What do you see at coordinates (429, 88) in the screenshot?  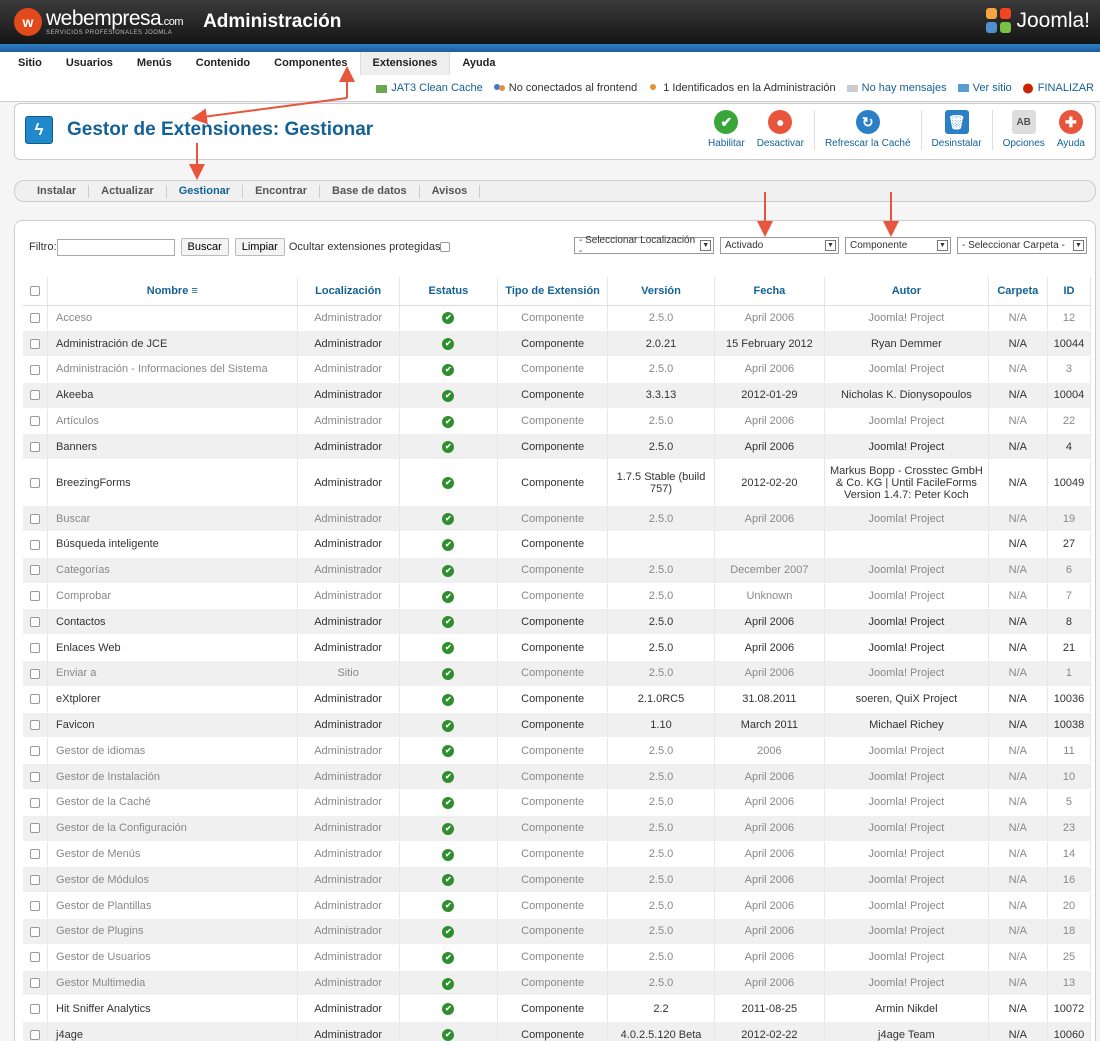 I see `clean-cache-link: JAT3 Clean Cache` at bounding box center [429, 88].